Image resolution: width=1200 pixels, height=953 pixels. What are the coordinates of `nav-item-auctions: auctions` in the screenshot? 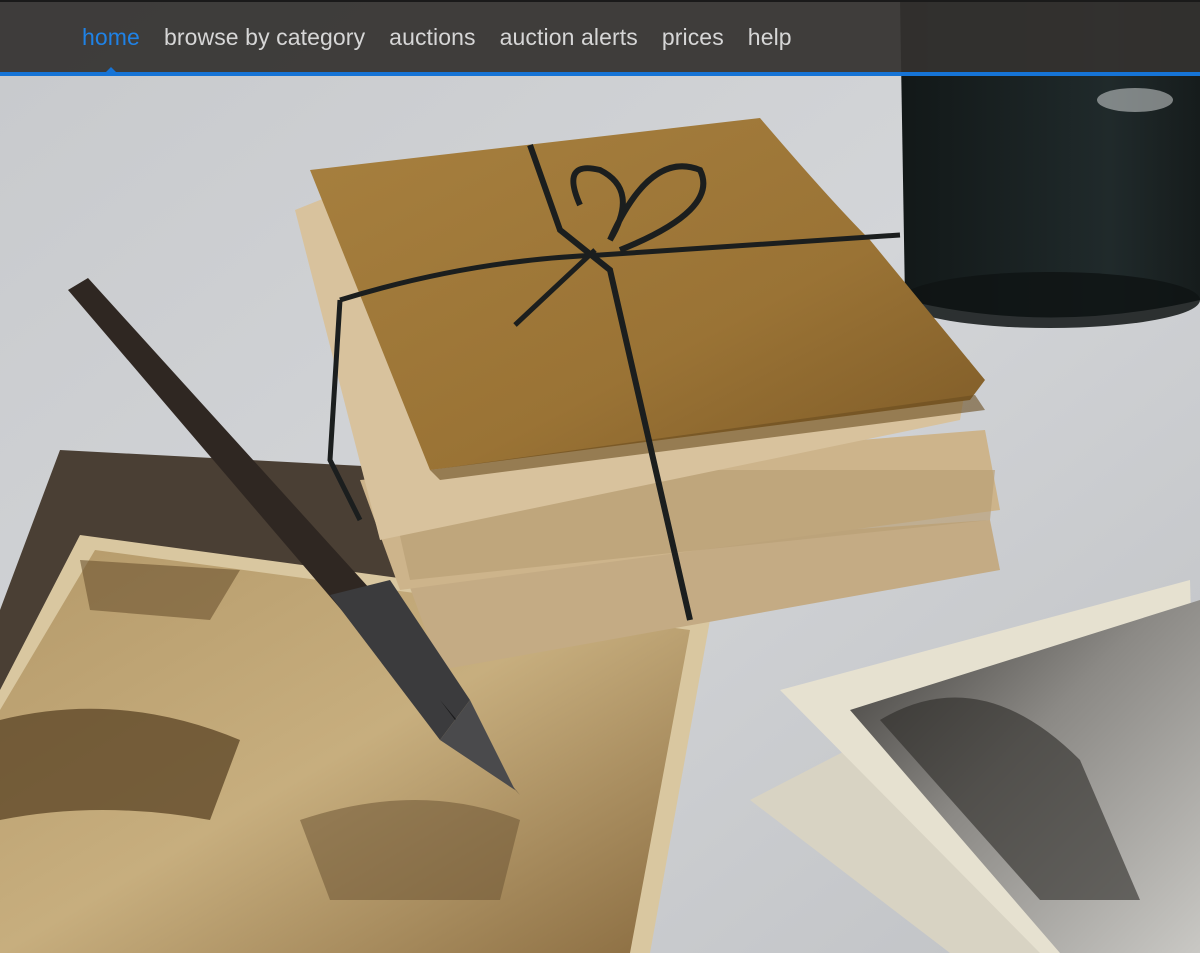 It's located at (432, 37).